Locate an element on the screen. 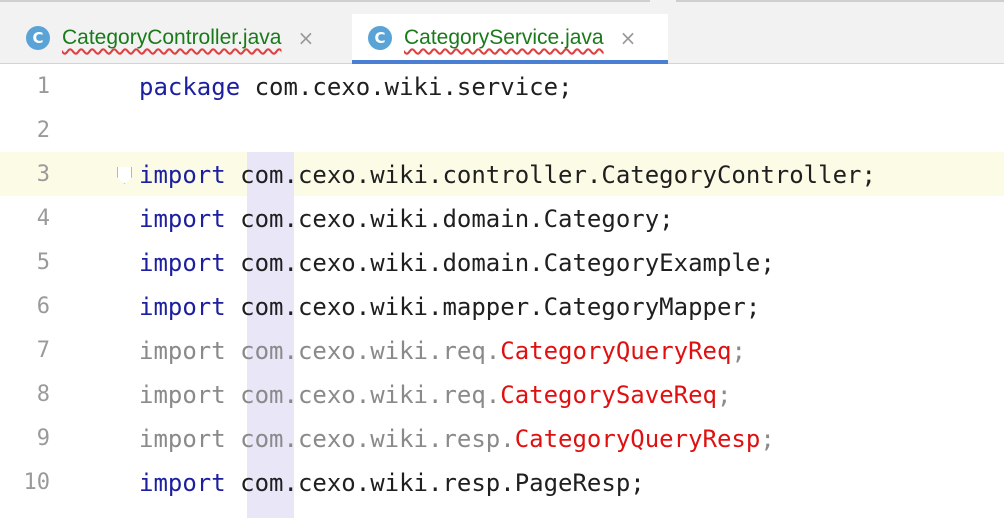  line-number: 6 is located at coordinates (25, 307).